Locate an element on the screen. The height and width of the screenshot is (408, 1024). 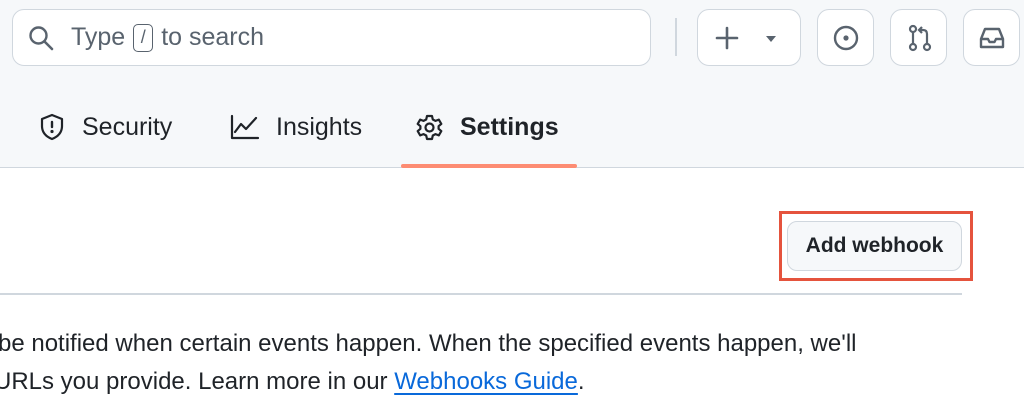
tab-settings: Settings is located at coordinates (487, 127).